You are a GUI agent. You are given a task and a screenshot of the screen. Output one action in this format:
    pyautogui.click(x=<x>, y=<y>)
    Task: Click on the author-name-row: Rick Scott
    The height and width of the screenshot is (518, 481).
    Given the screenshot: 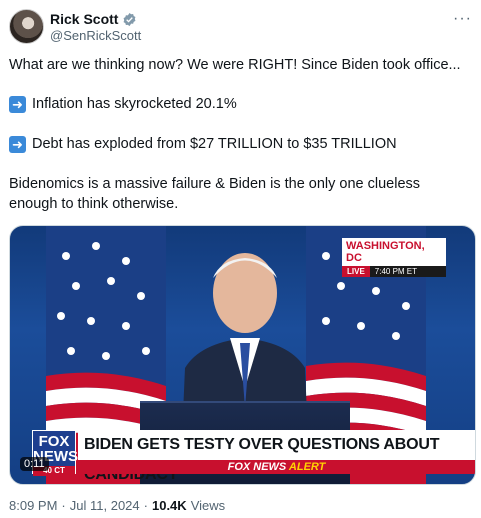 What is the action you would take?
    pyautogui.click(x=93, y=19)
    